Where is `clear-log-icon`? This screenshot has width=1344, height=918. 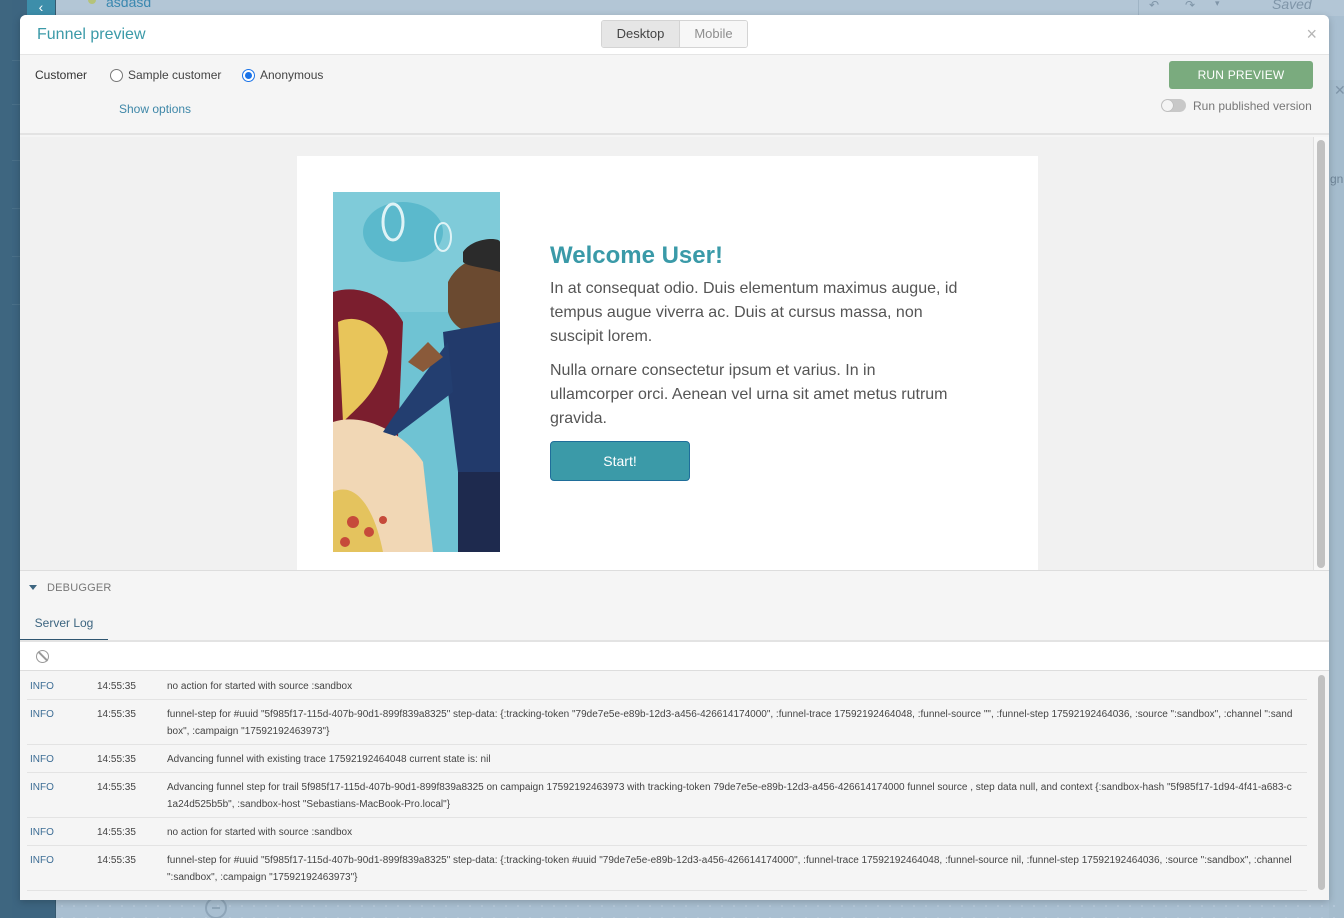 clear-log-icon is located at coordinates (42, 656).